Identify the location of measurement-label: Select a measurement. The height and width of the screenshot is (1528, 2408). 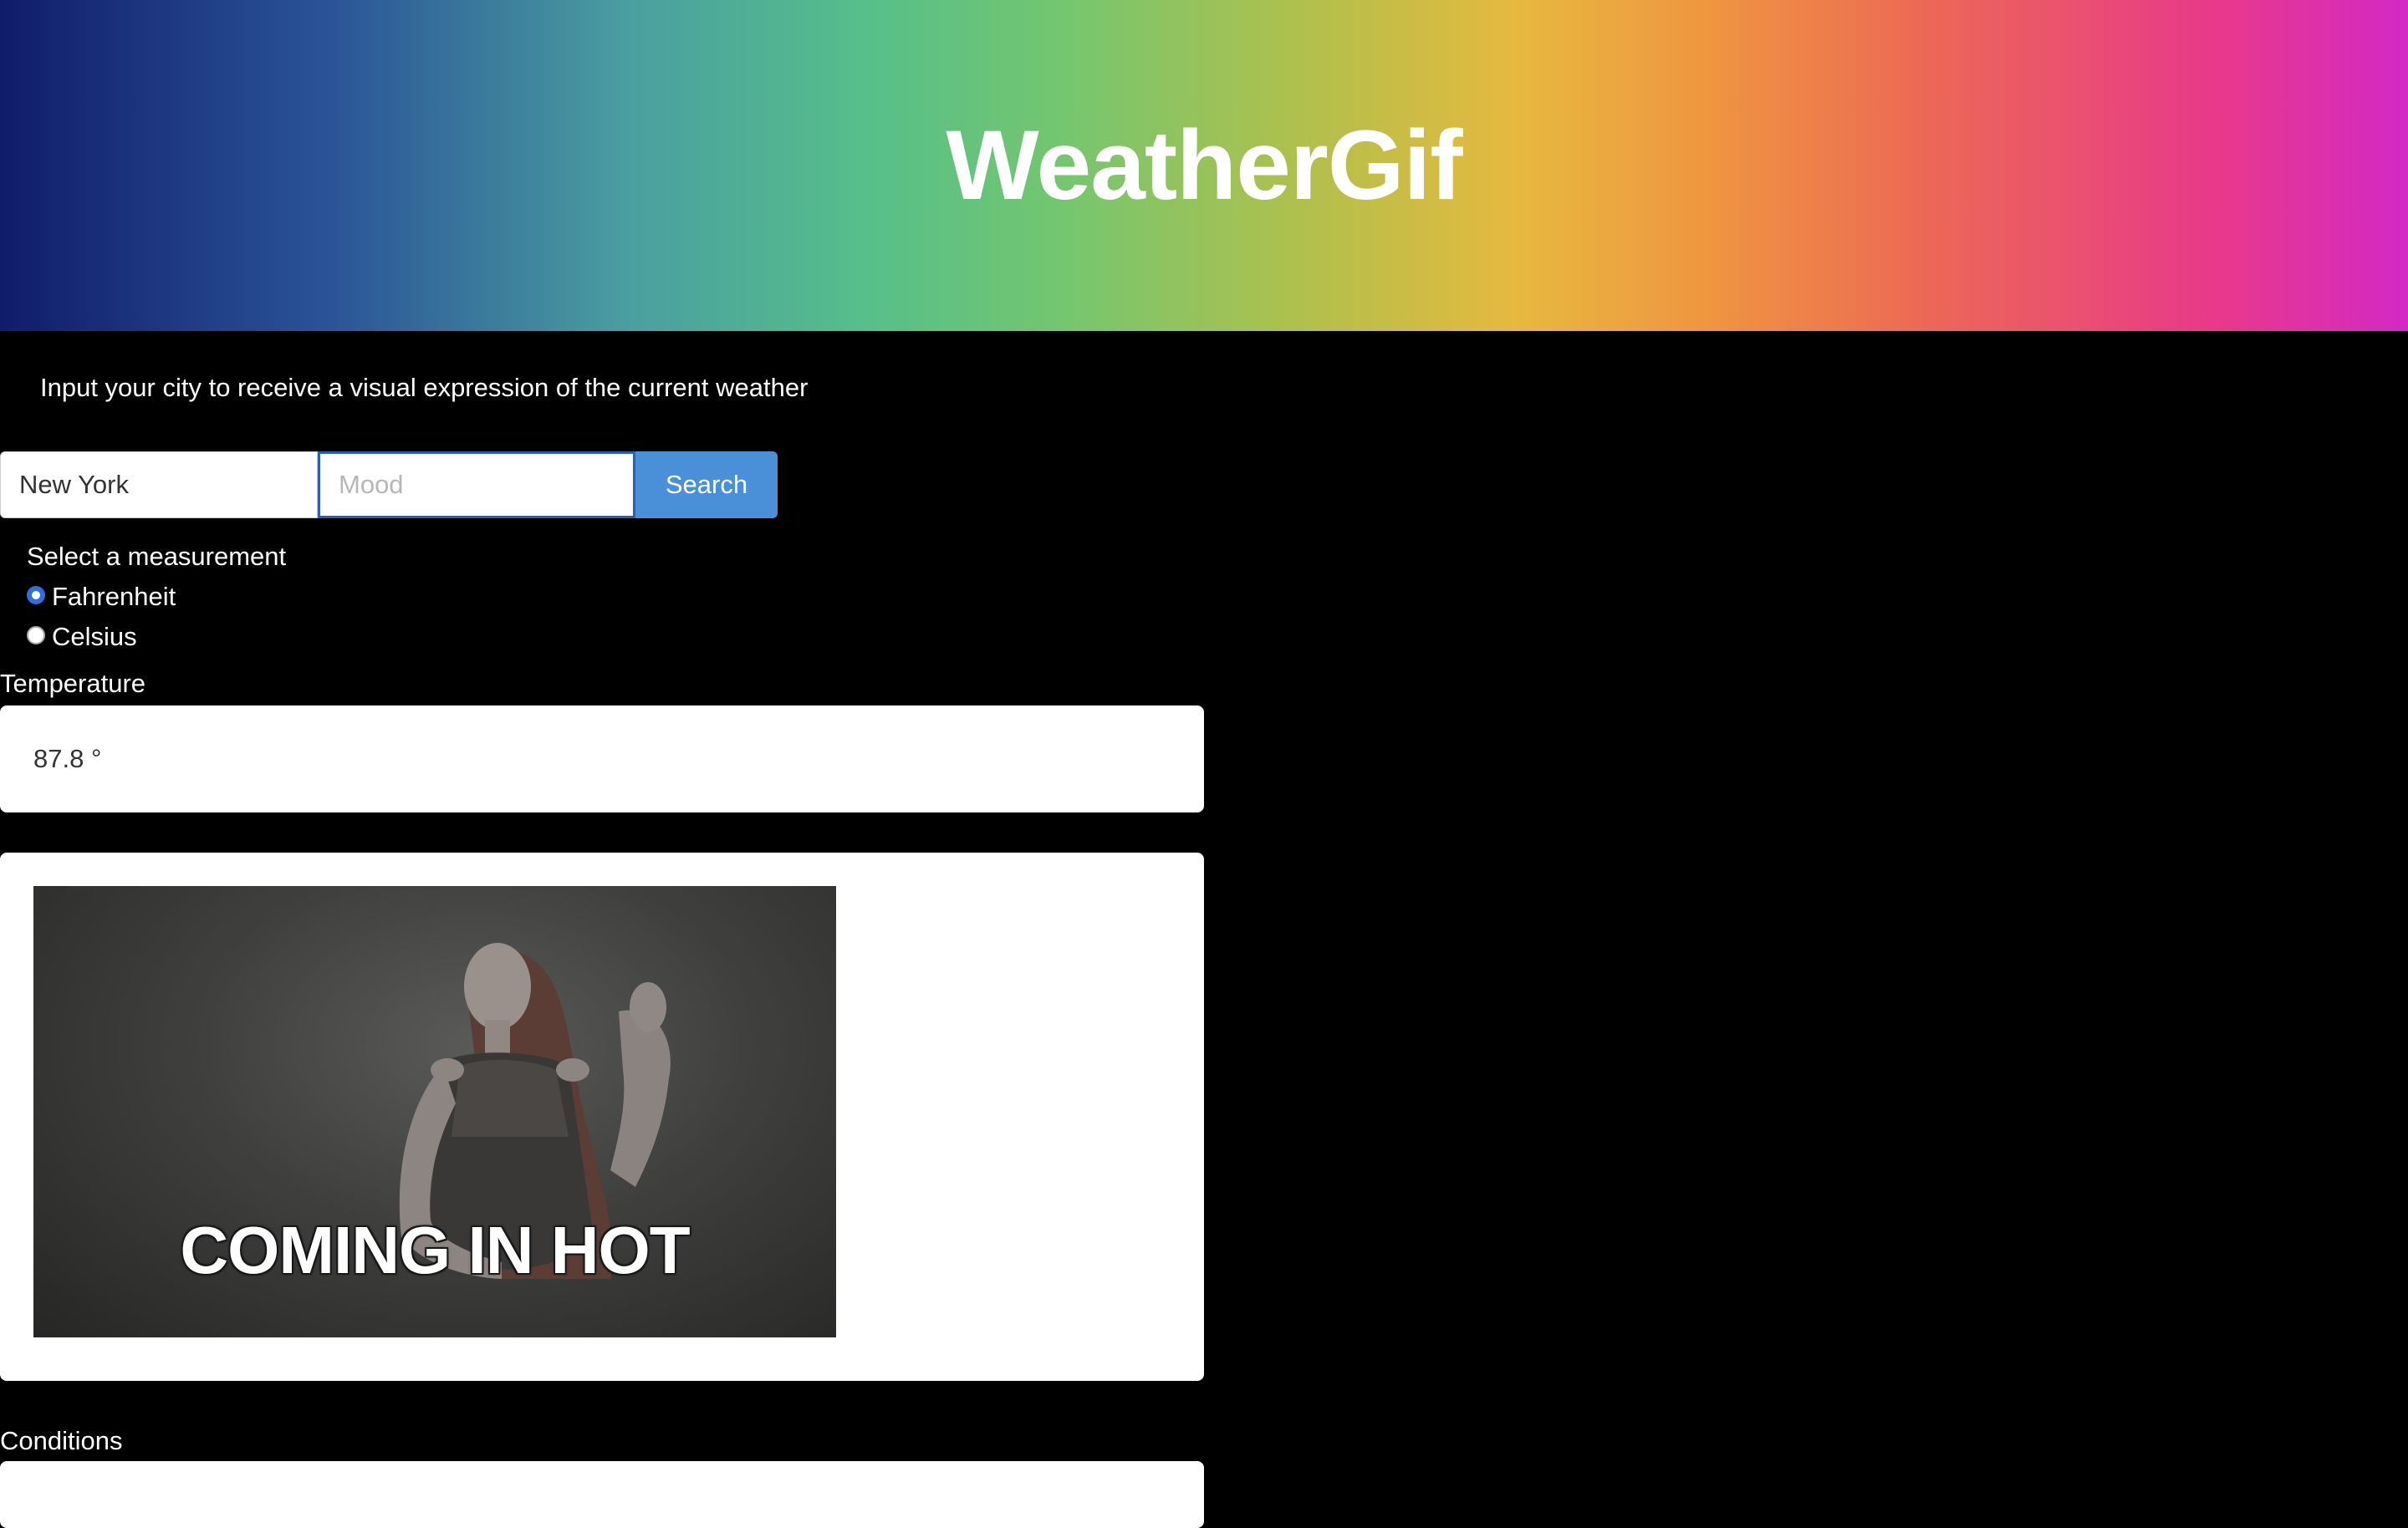
(157, 556).